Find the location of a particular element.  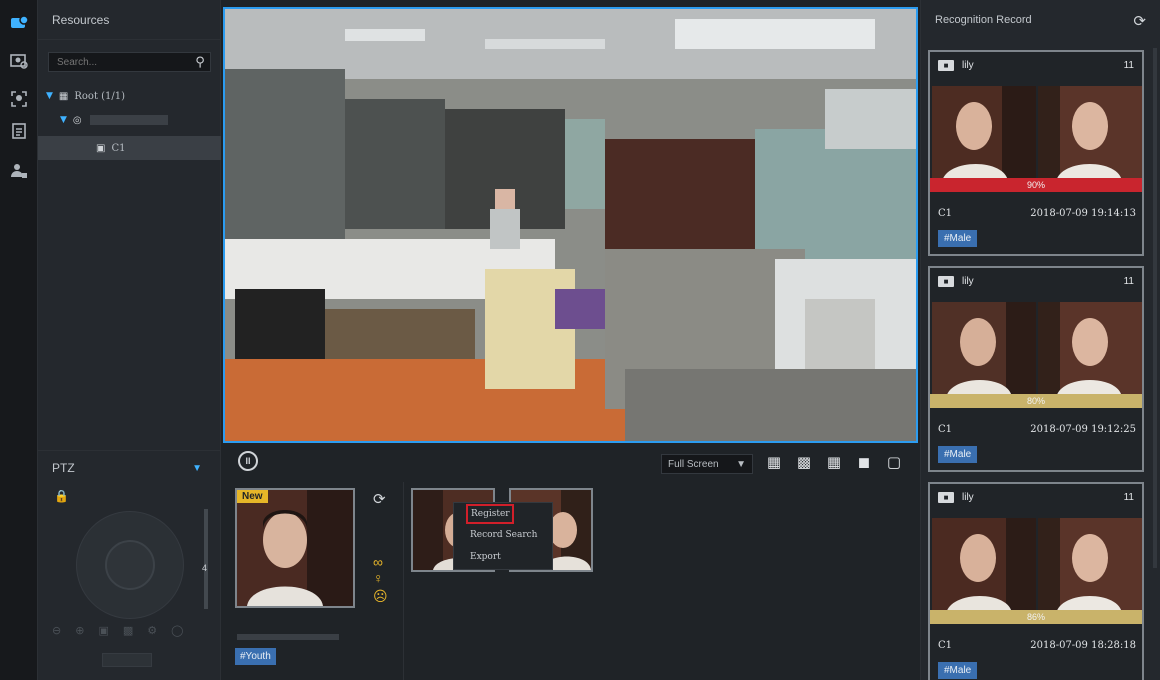

ptz-speed-button is located at coordinates (127, 660).